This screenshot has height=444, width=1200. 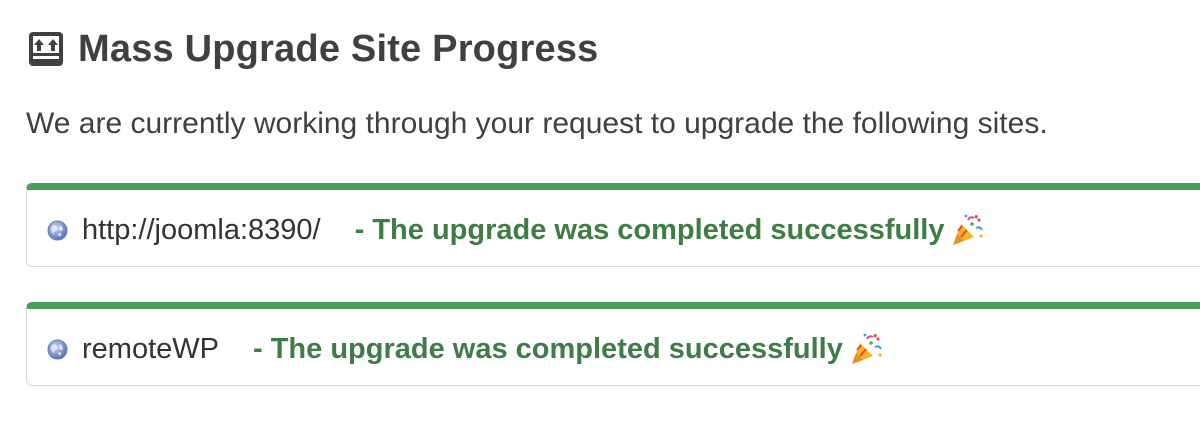 I want to click on site-url: remoteWP, so click(x=150, y=348).